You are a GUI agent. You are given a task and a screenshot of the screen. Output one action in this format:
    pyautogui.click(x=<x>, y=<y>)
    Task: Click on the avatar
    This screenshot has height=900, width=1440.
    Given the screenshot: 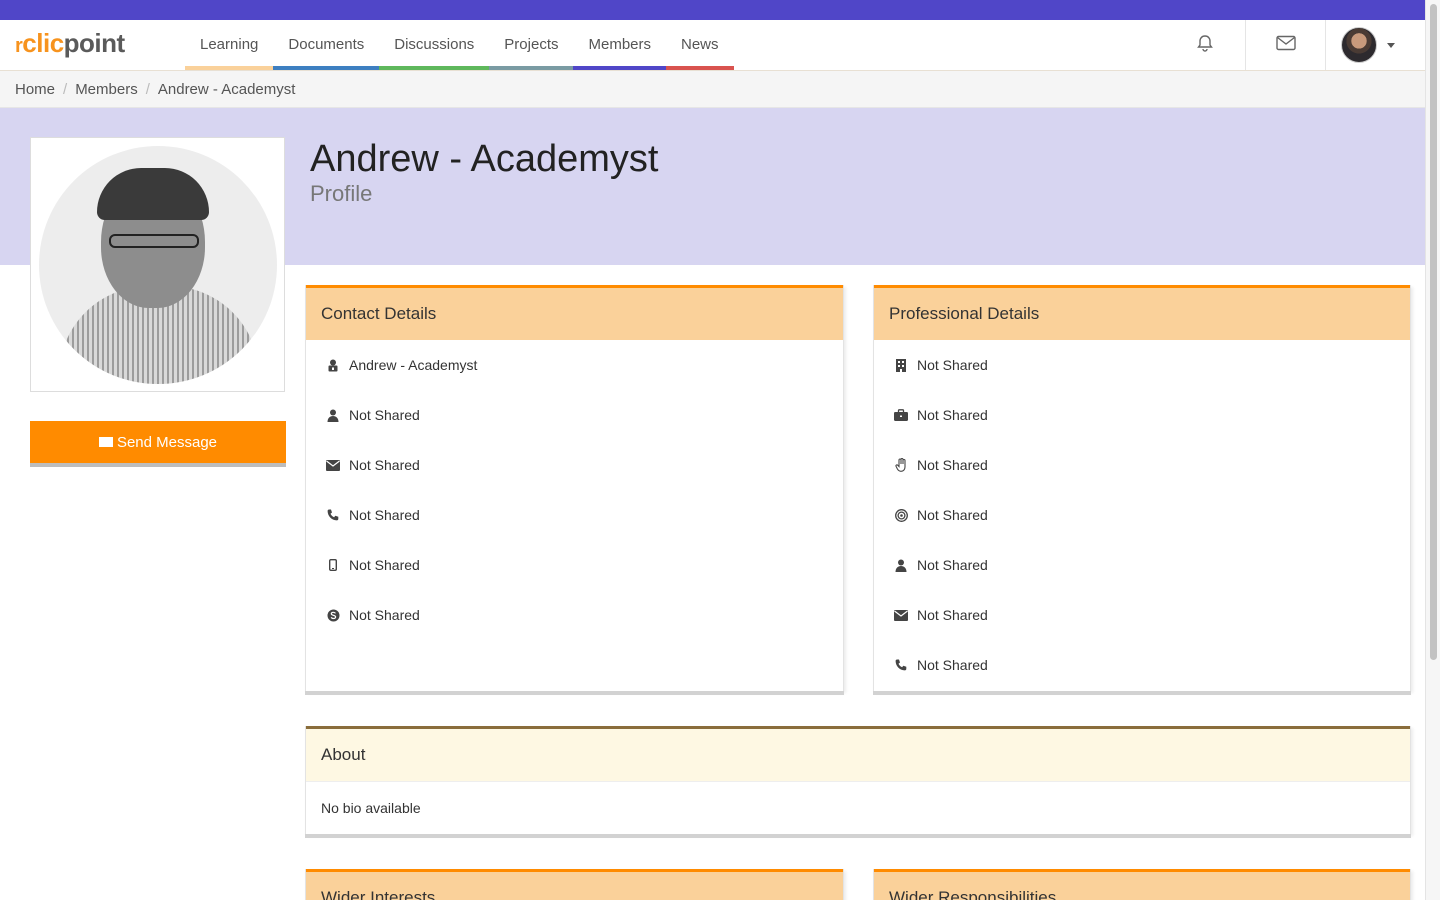 What is the action you would take?
    pyautogui.click(x=1359, y=45)
    